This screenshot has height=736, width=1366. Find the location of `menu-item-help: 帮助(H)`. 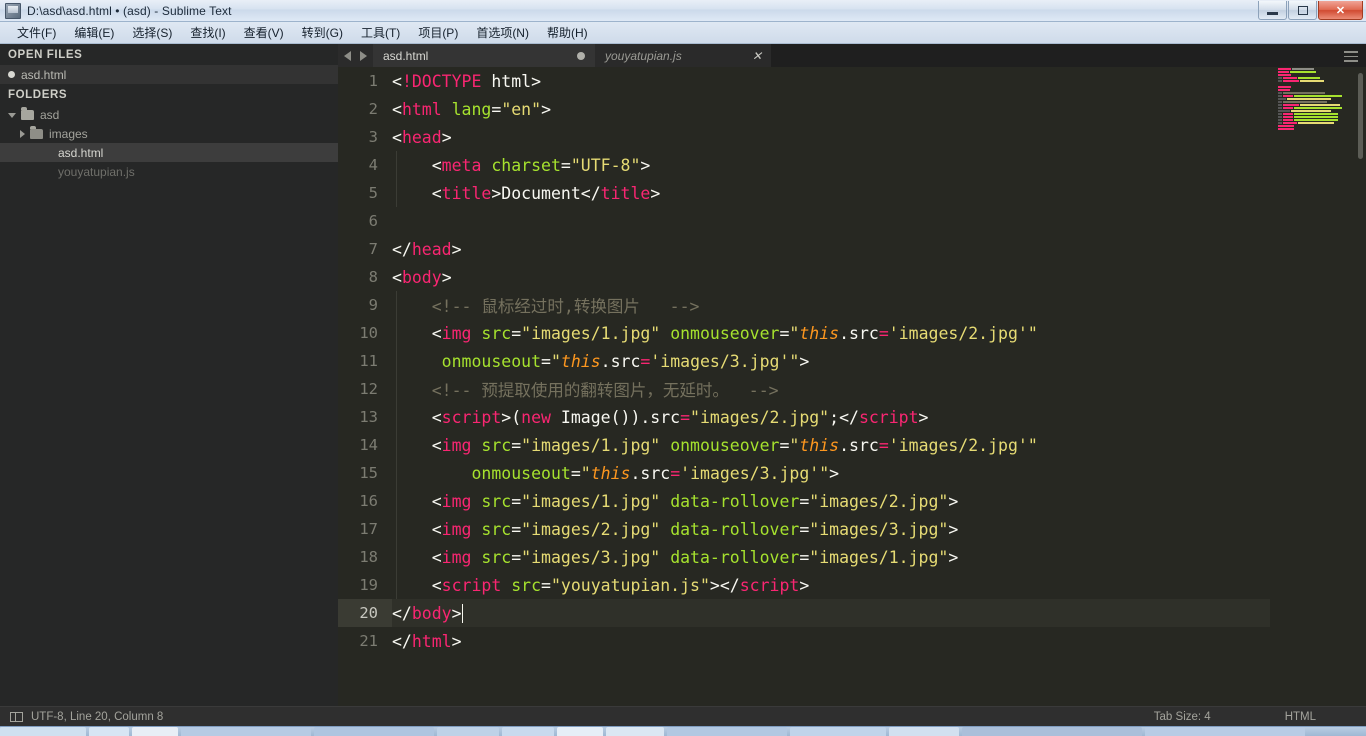

menu-item-help: 帮助(H) is located at coordinates (567, 32).